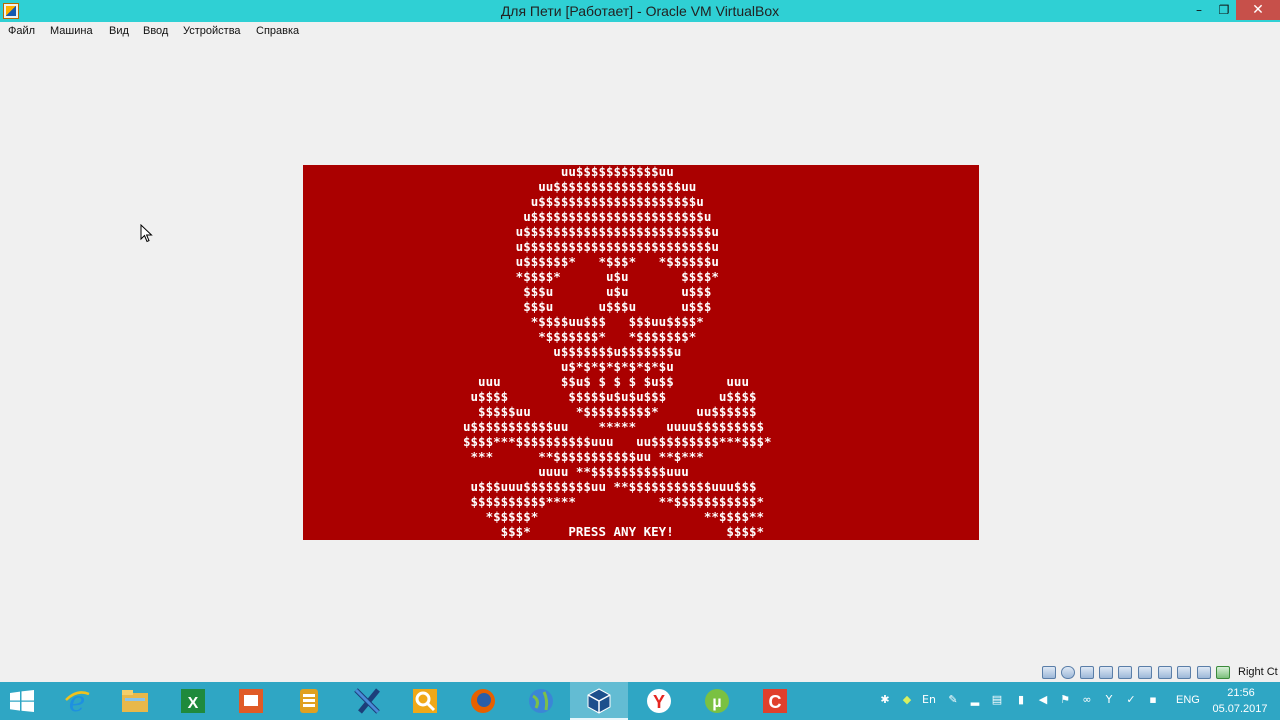  I want to click on excel-icon: X, so click(193, 701).